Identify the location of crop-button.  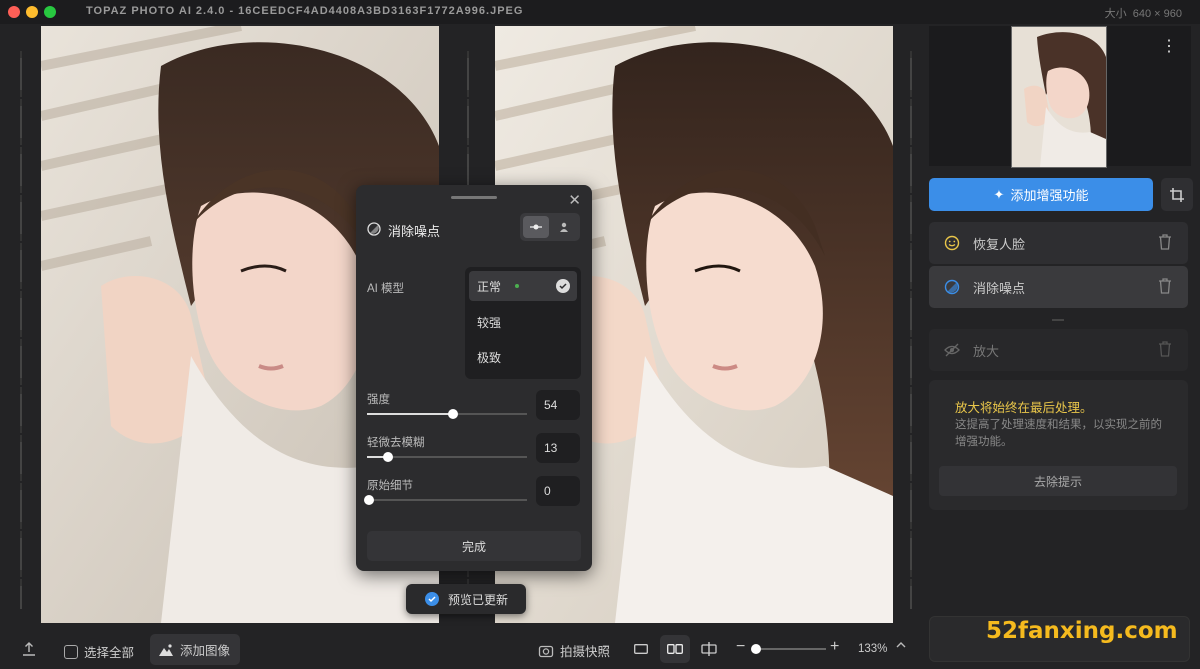
(1177, 194).